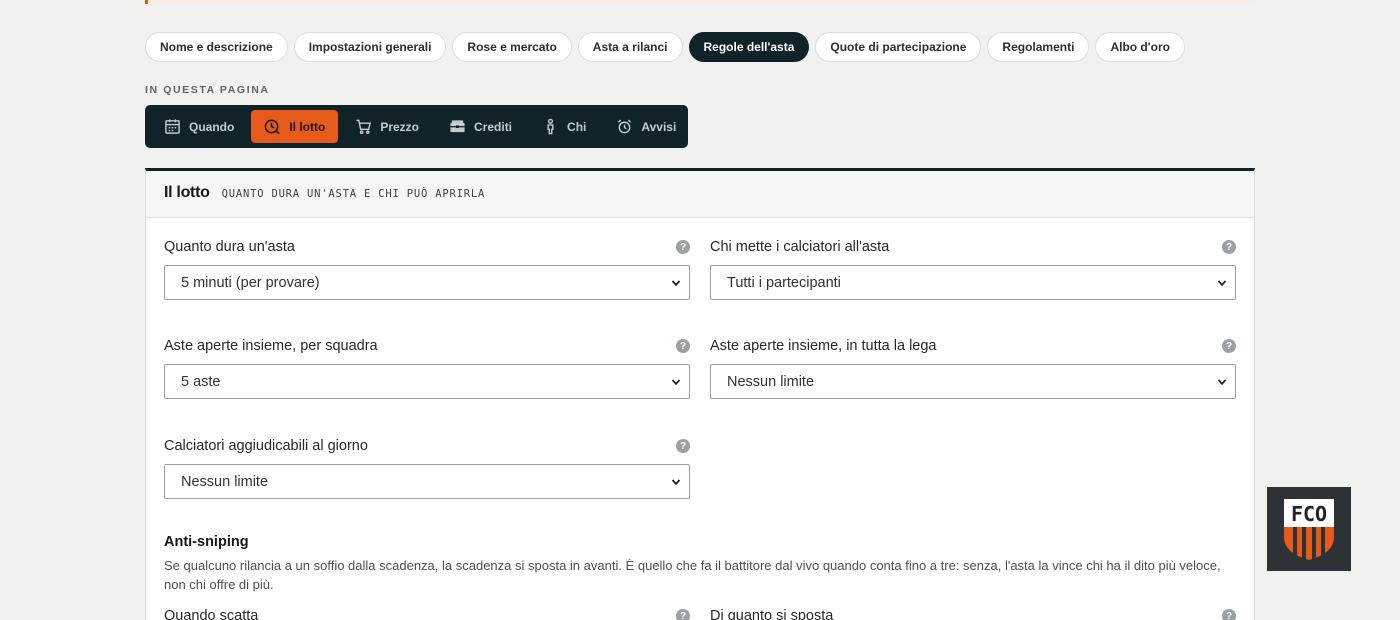  What do you see at coordinates (400, 126) in the screenshot?
I see `anchor-label: Prezzo` at bounding box center [400, 126].